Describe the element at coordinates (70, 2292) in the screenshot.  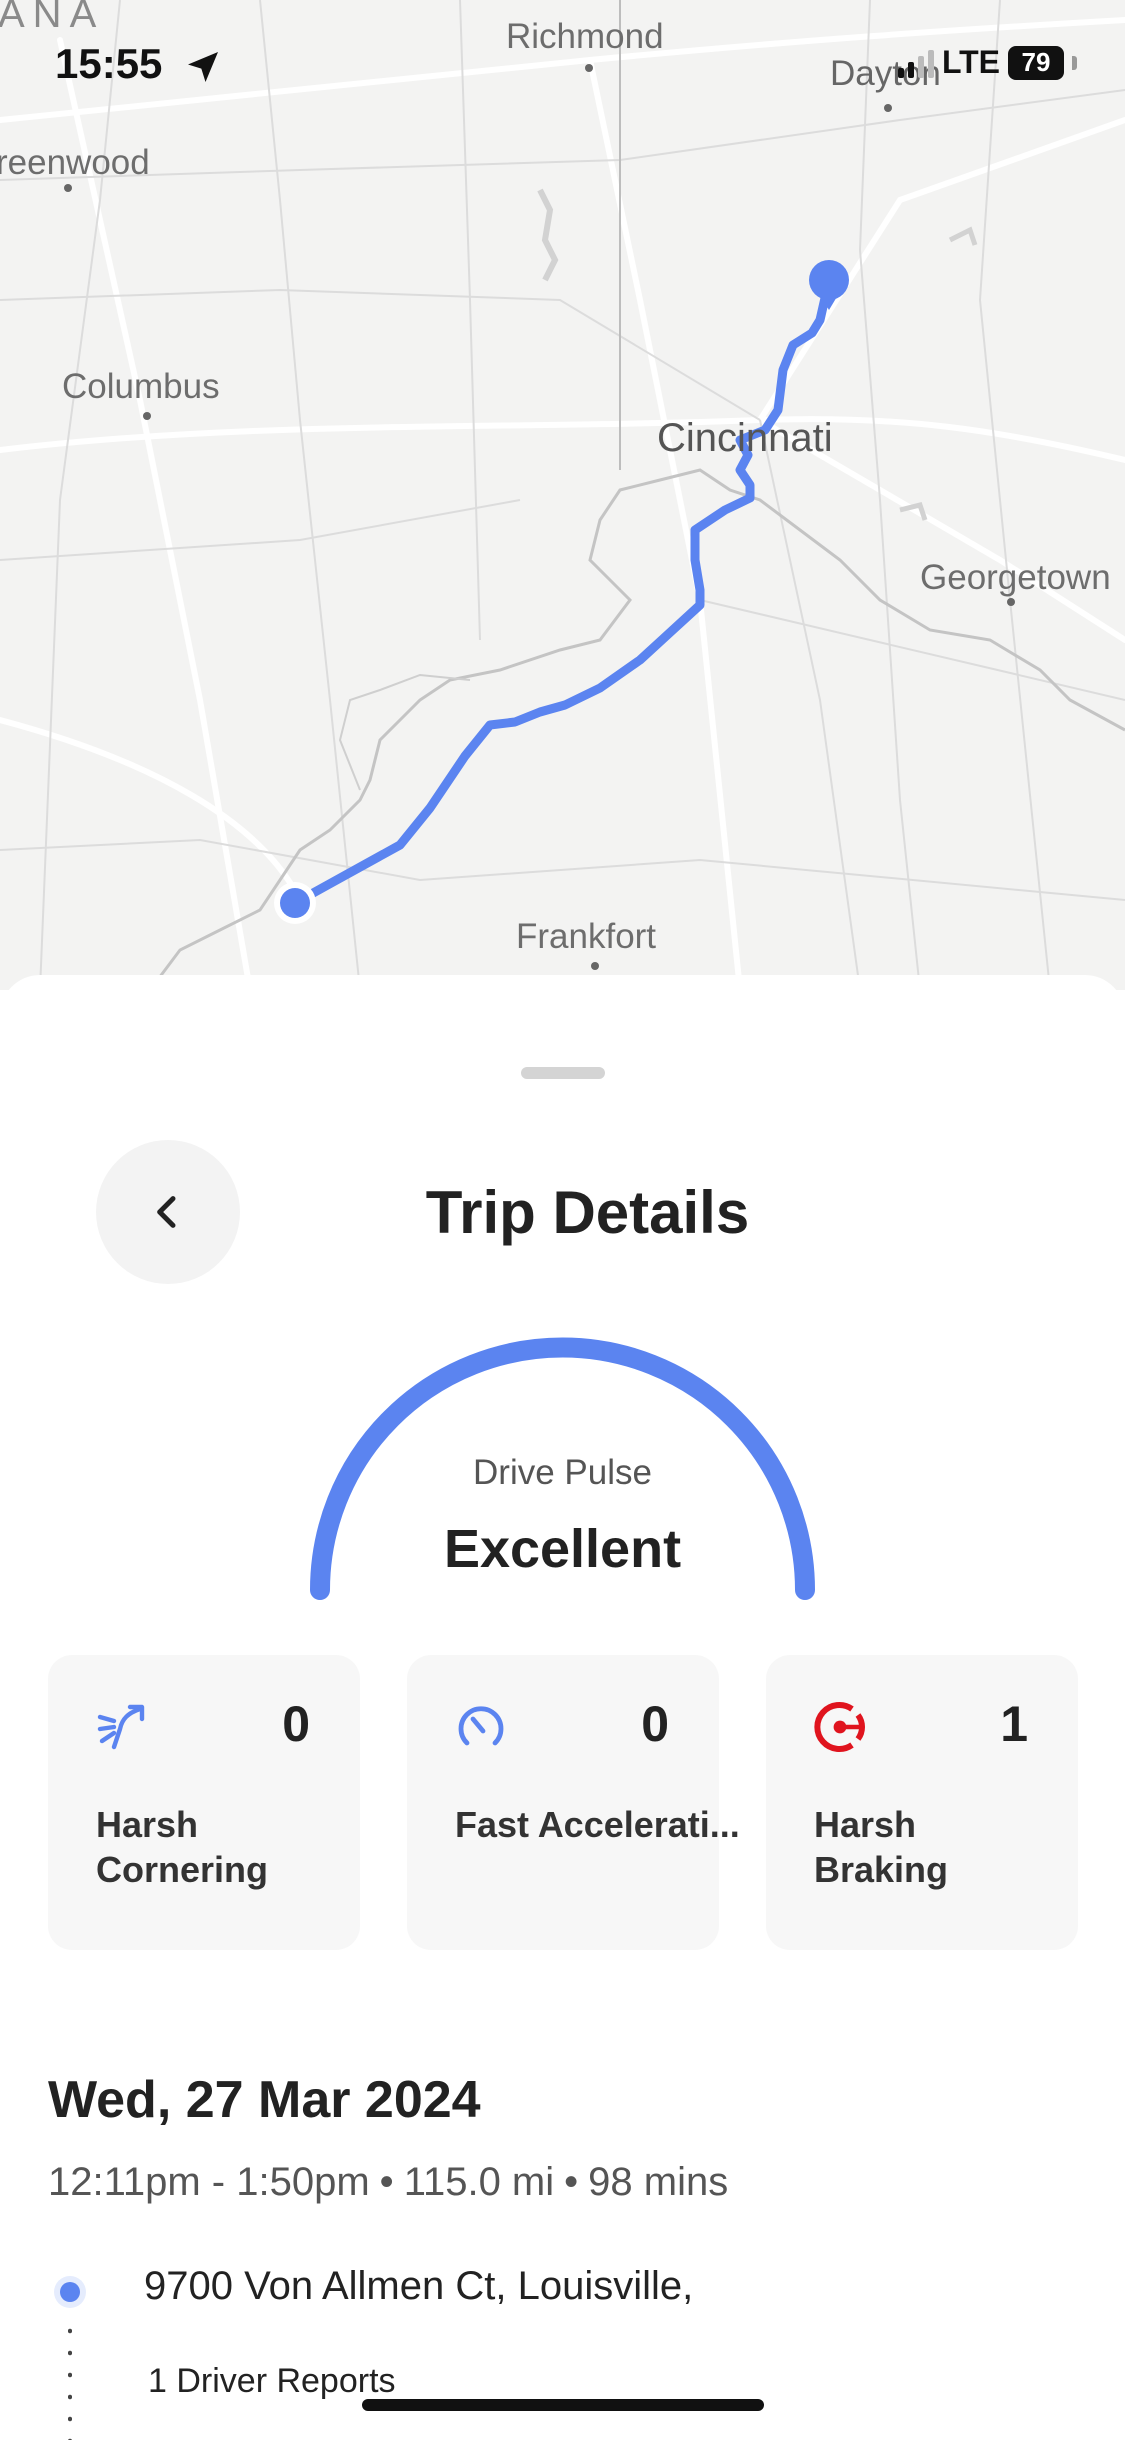
I see `start-location-dot-icon` at that location.